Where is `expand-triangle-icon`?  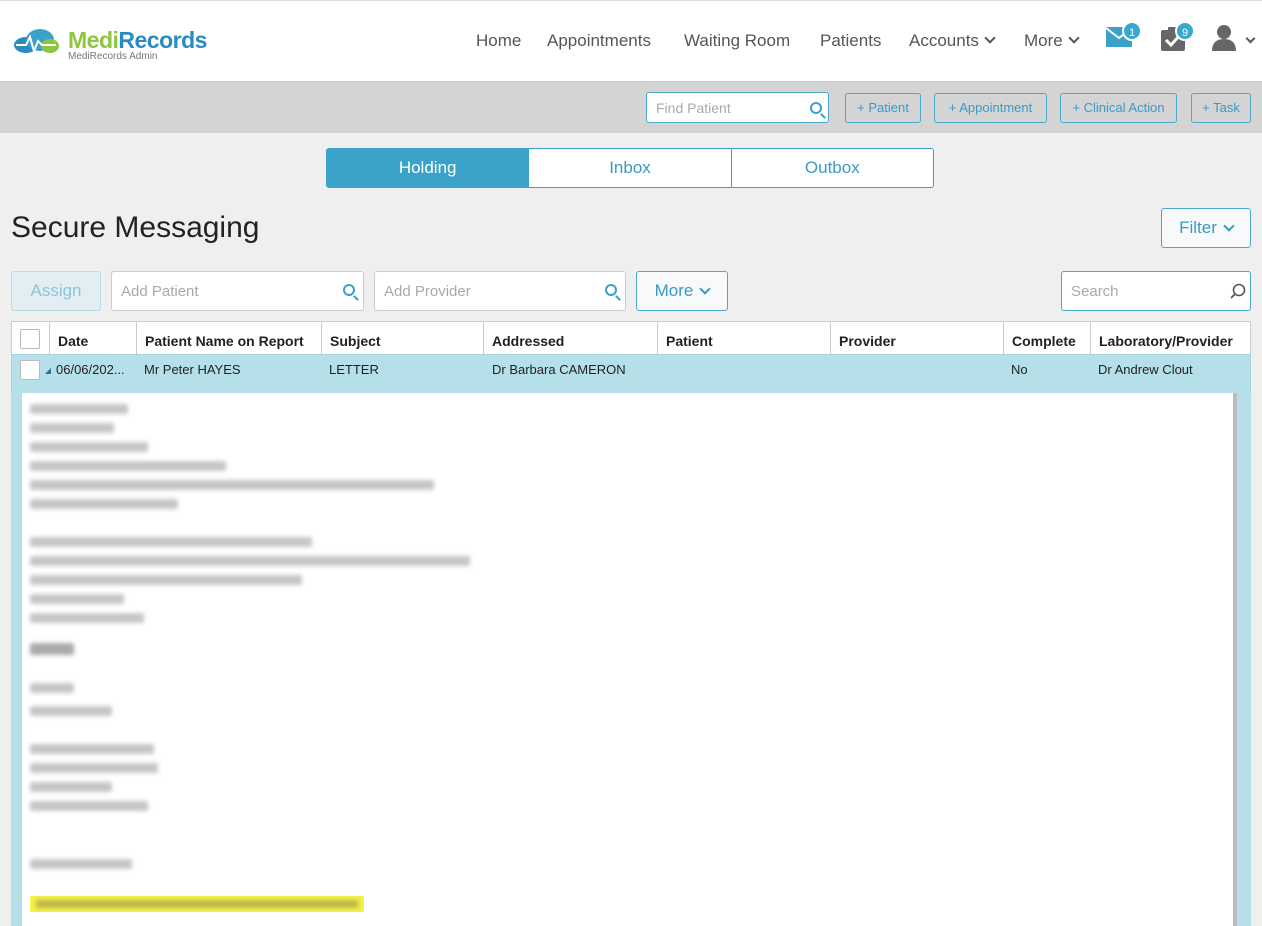 expand-triangle-icon is located at coordinates (48, 371).